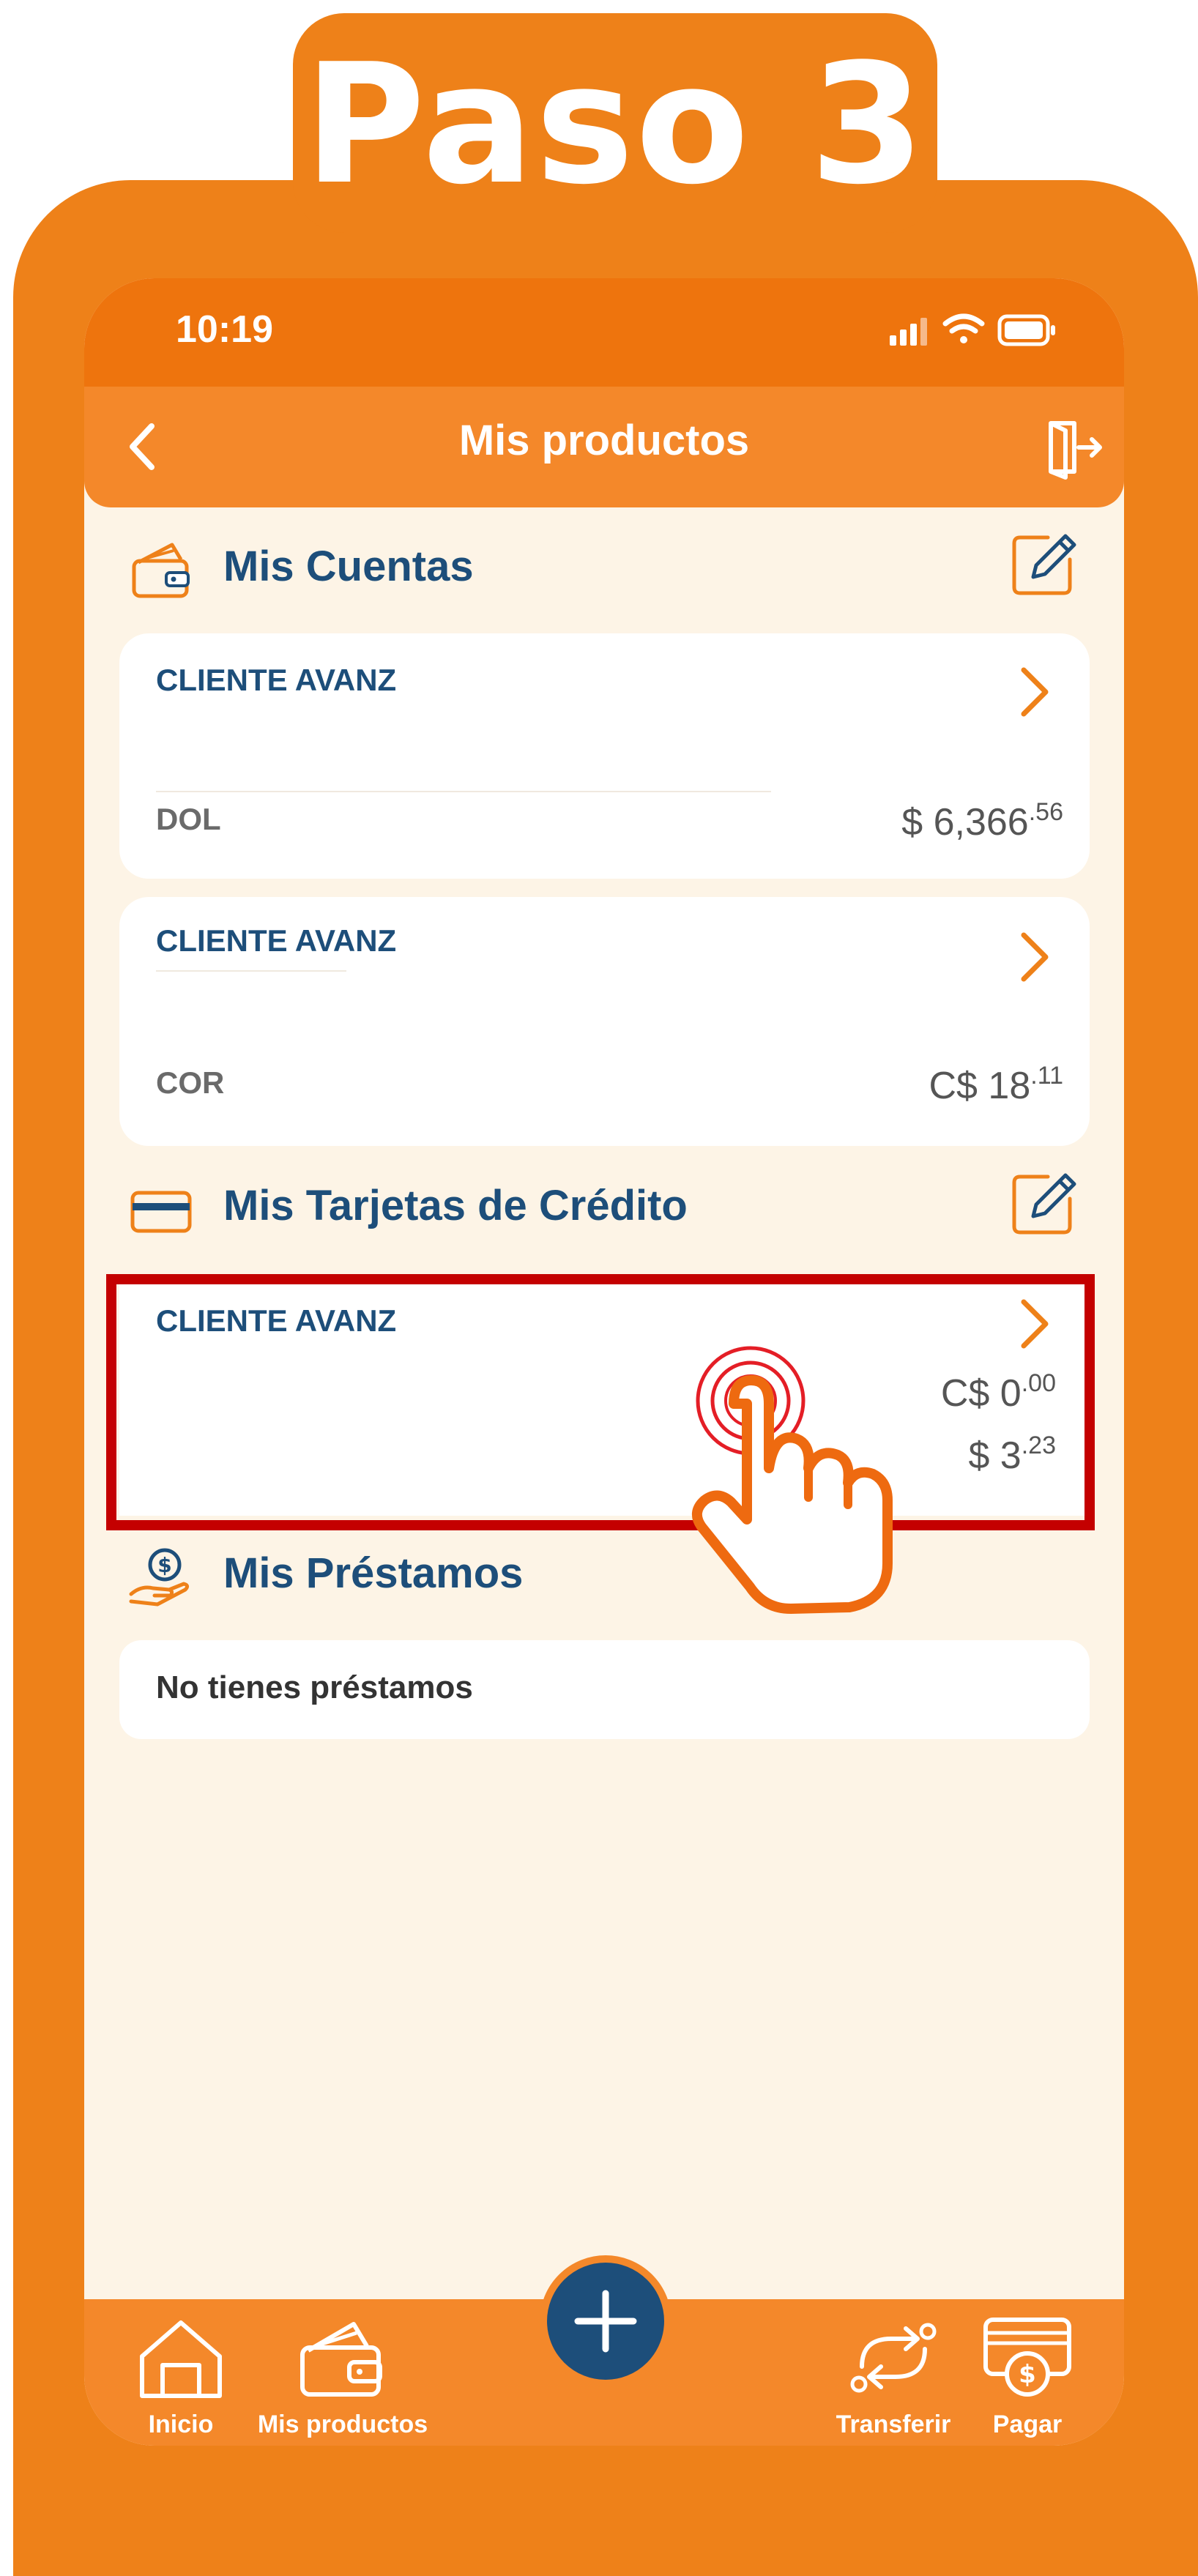 Image resolution: width=1198 pixels, height=2576 pixels. I want to click on account-currency: DOL, so click(189, 819).